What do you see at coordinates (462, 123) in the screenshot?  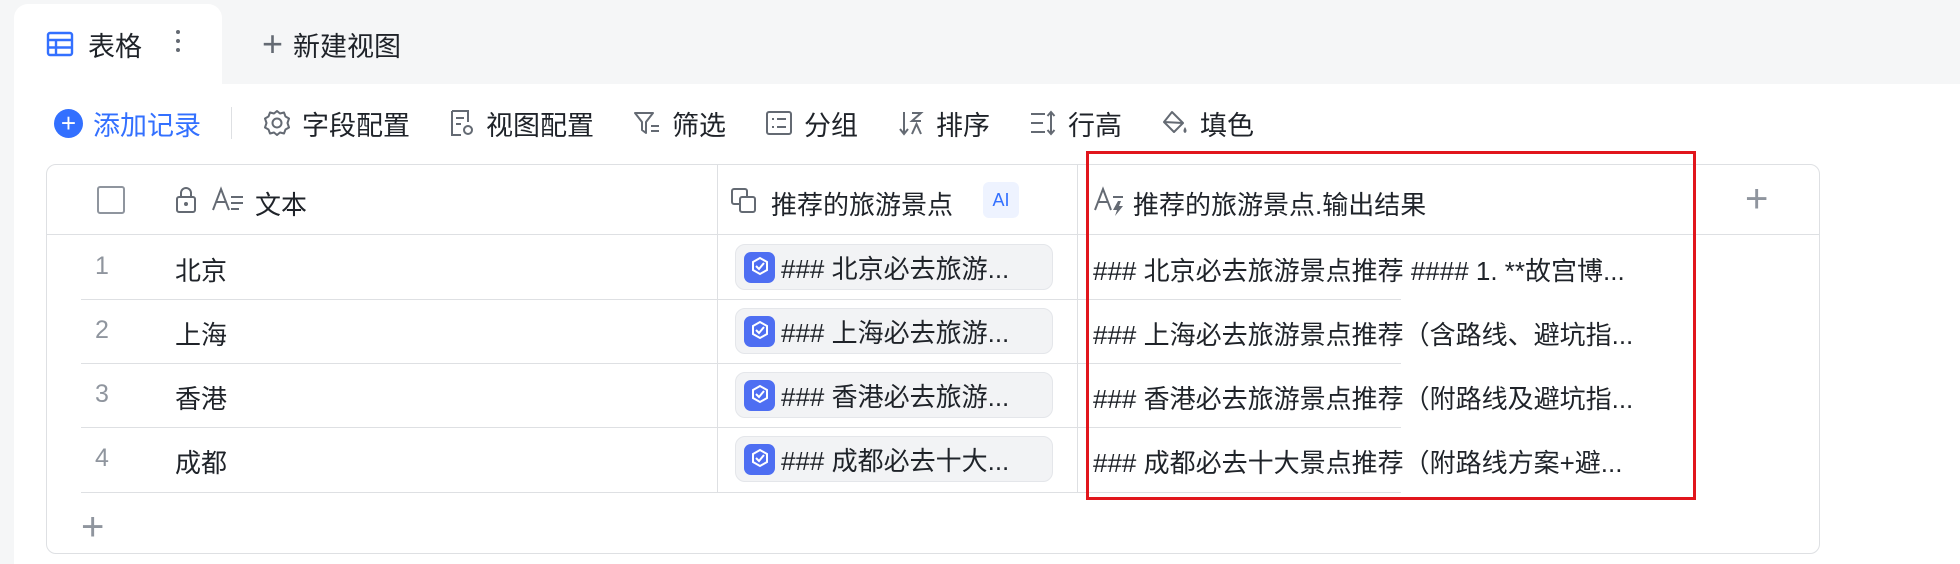 I see `document-settings-icon` at bounding box center [462, 123].